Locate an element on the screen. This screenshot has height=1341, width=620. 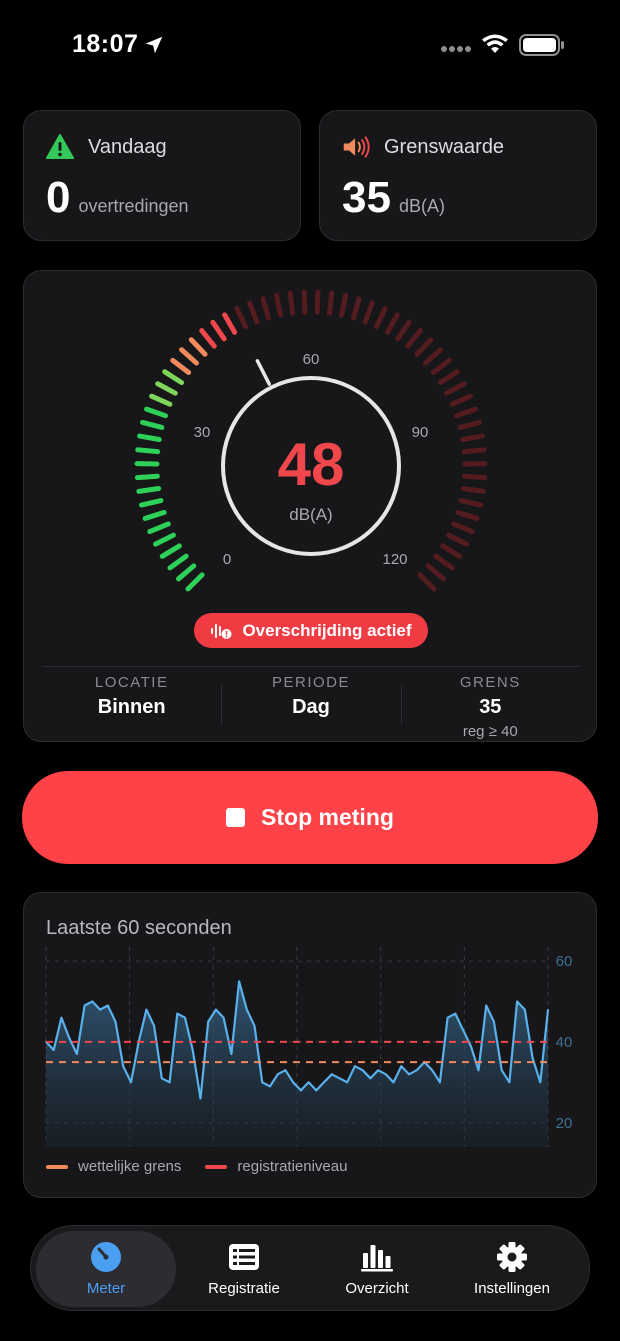
tab-overzicht: Overzicht is located at coordinates (377, 1269).